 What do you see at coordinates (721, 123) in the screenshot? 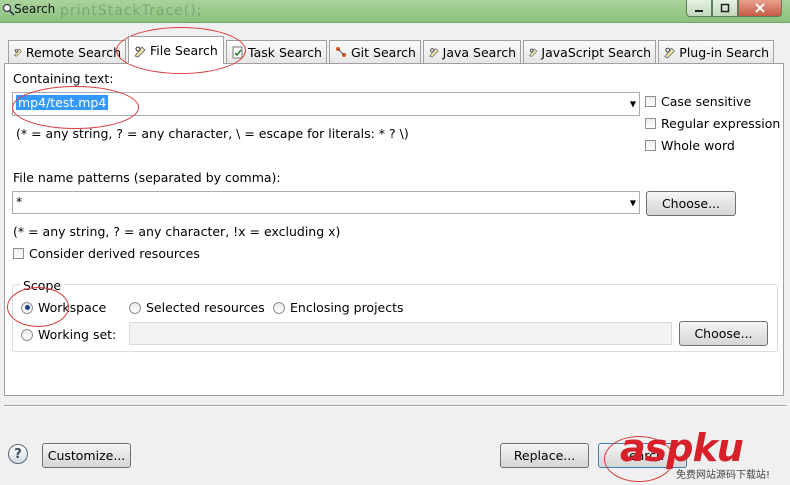
I see `checkbox-label: Regular expression` at bounding box center [721, 123].